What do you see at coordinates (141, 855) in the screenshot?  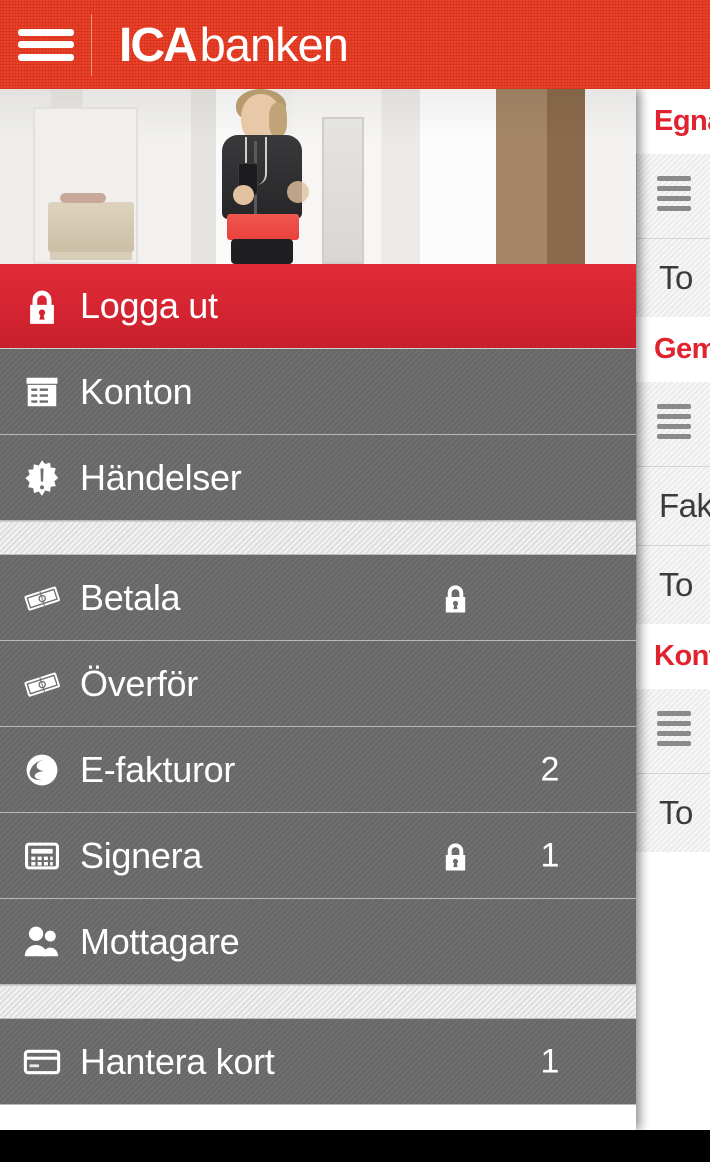 I see `menu-item-label: Signera` at bounding box center [141, 855].